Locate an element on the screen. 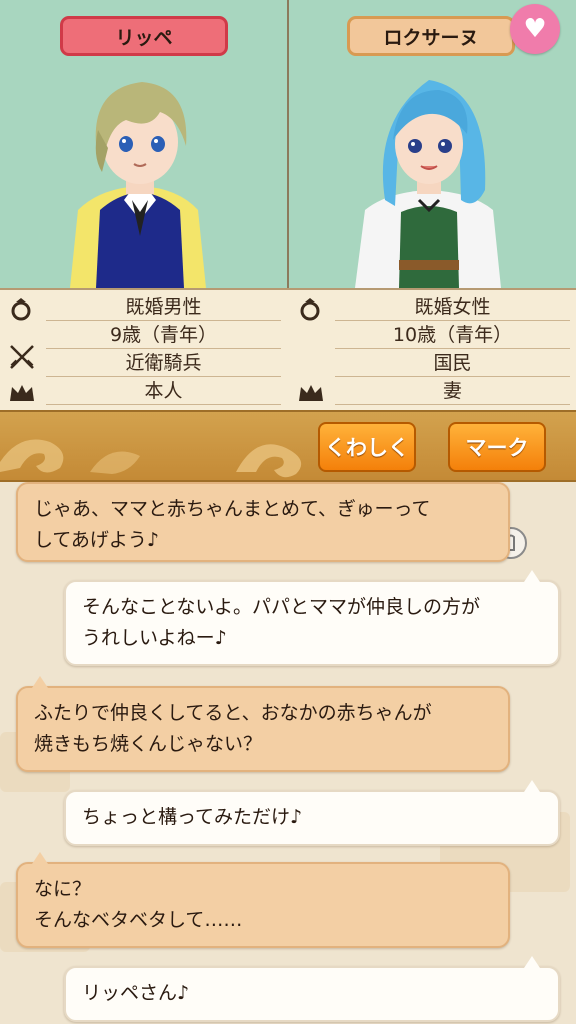 Image resolution: width=576 pixels, height=1024 pixels. left-job: 近衛騎兵 is located at coordinates (163, 363).